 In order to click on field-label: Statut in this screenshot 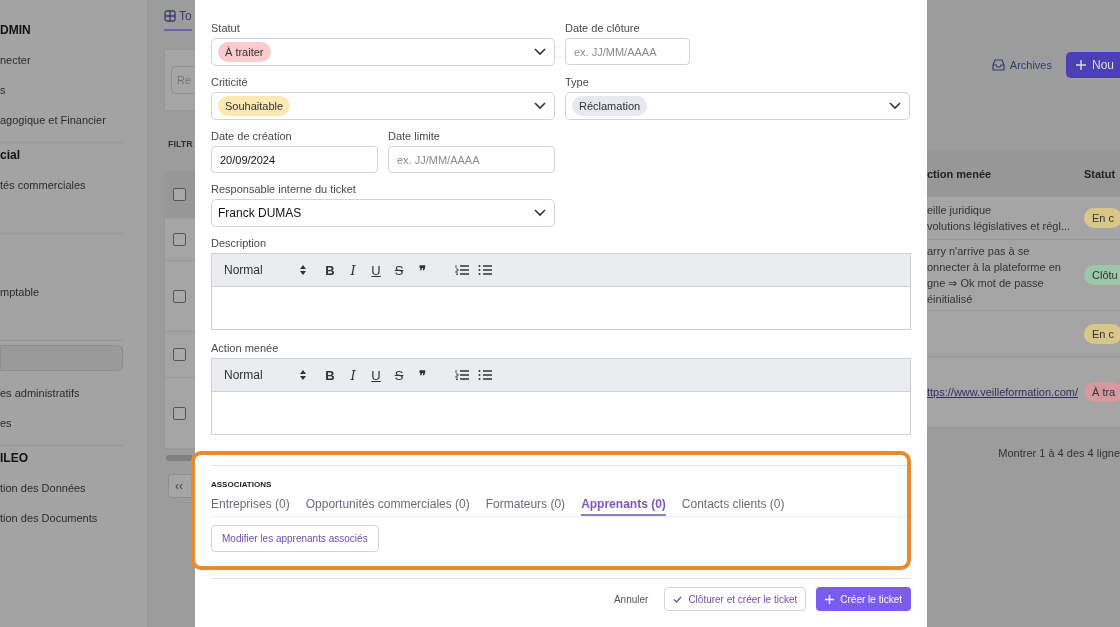, I will do `click(226, 28)`.